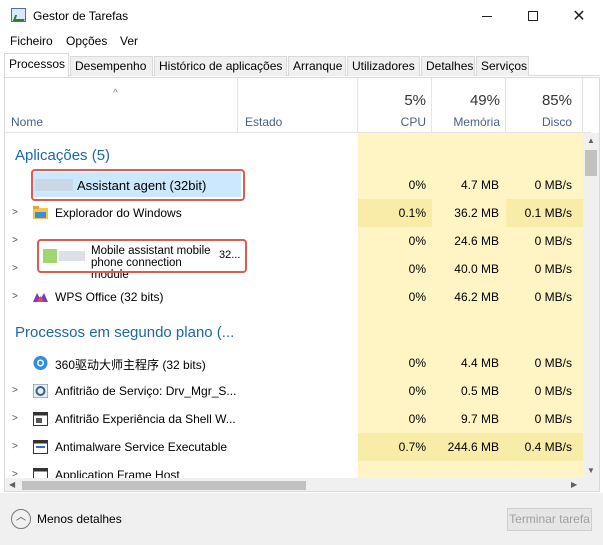  Describe the element at coordinates (298, 363) in the screenshot. I see `table-row: 360驱动大师主程序 (32 bits) 0% 4.4 MB 0 MB/s` at that location.